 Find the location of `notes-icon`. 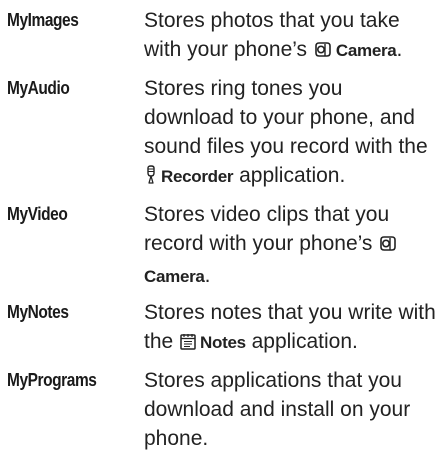

notes-icon is located at coordinates (188, 344).